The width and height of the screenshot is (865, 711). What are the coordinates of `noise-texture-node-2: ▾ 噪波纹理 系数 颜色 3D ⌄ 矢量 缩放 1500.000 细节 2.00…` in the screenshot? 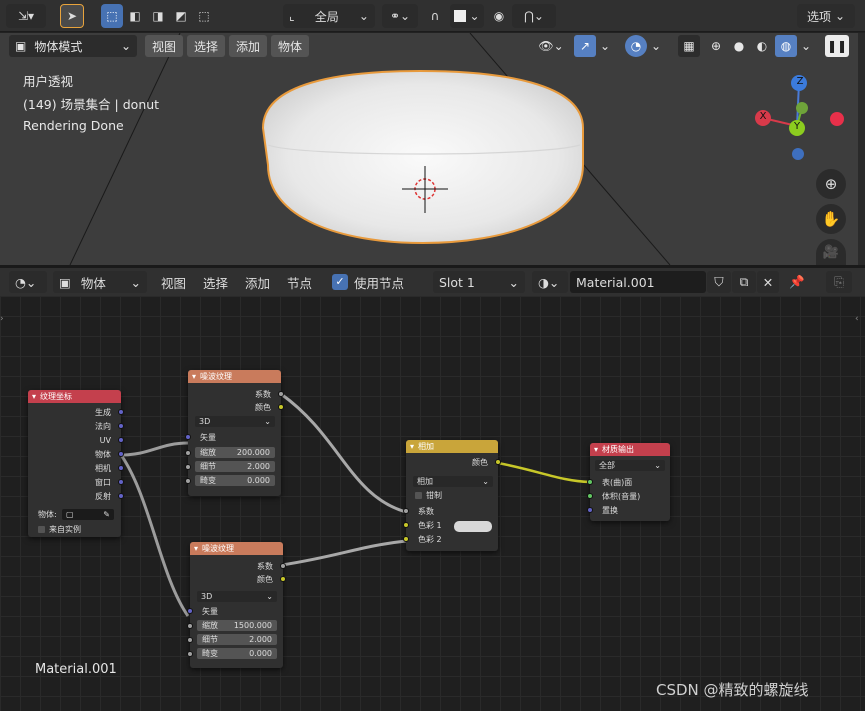 It's located at (236, 605).